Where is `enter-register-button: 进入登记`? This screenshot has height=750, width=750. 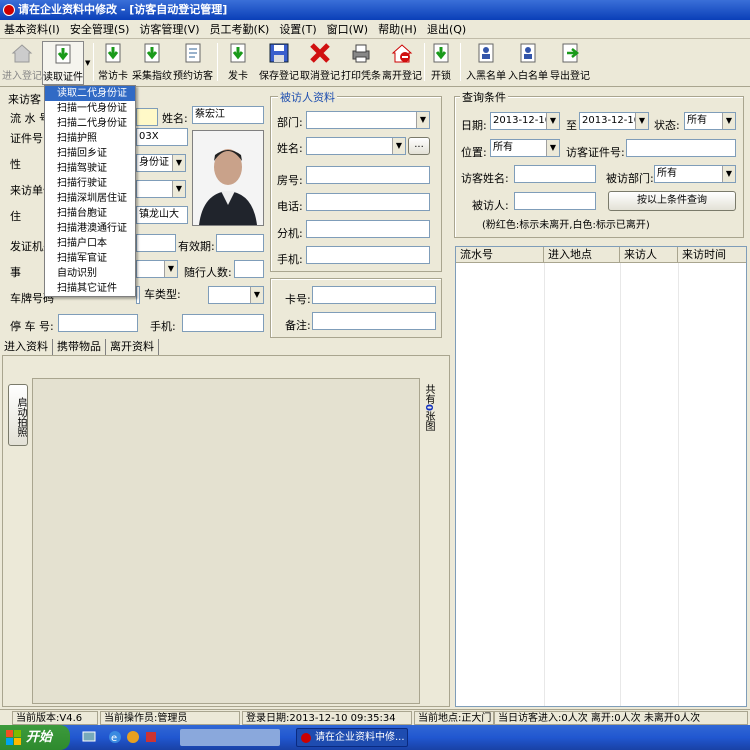
enter-register-button: 进入登记 is located at coordinates (22, 63).